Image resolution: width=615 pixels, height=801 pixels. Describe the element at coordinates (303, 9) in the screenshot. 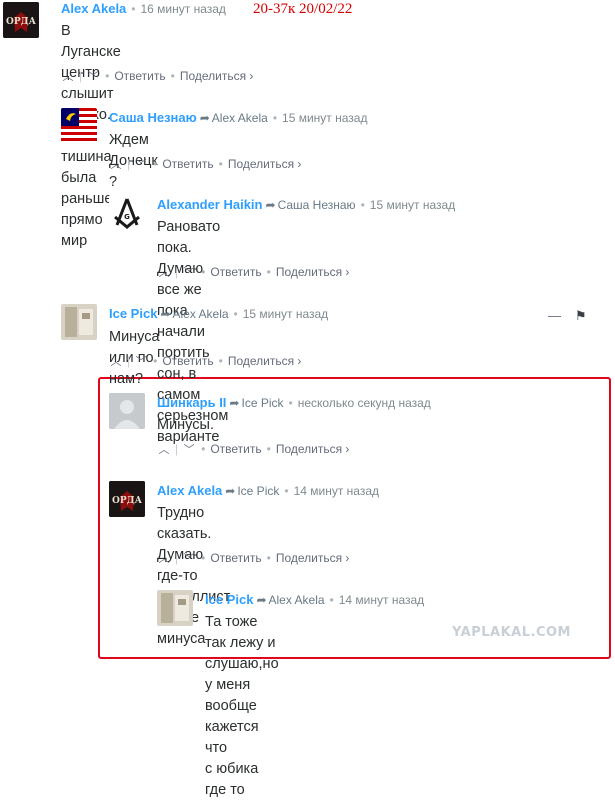

I see `timestamp-stamp: 20-37к 20/02/22` at that location.